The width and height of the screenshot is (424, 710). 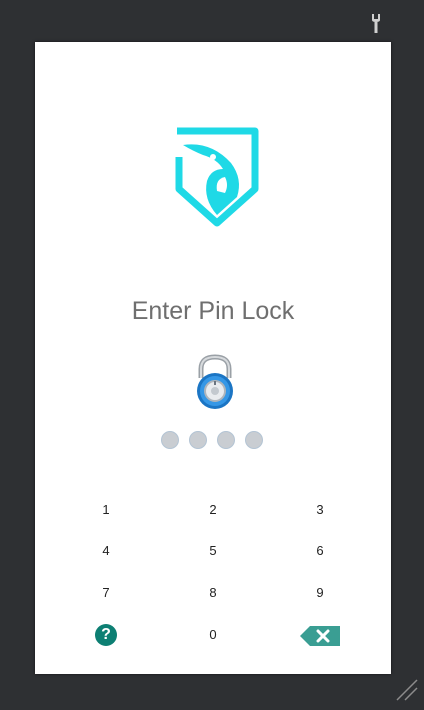 I want to click on key-6: 6, so click(x=320, y=551).